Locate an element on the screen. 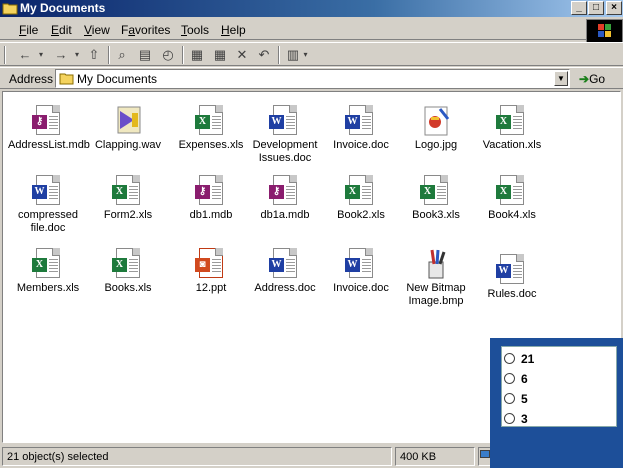 This screenshot has height=468, width=623. file-item: Wcompressed file.doc is located at coordinates (48, 205).